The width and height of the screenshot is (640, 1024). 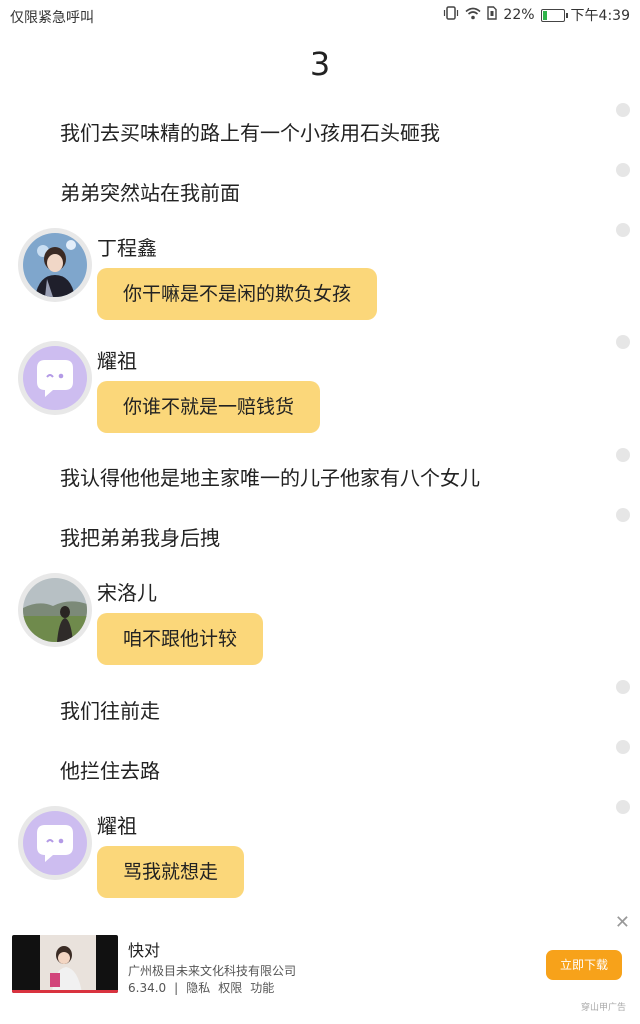 What do you see at coordinates (65, 964) in the screenshot?
I see `ad-thumbnail` at bounding box center [65, 964].